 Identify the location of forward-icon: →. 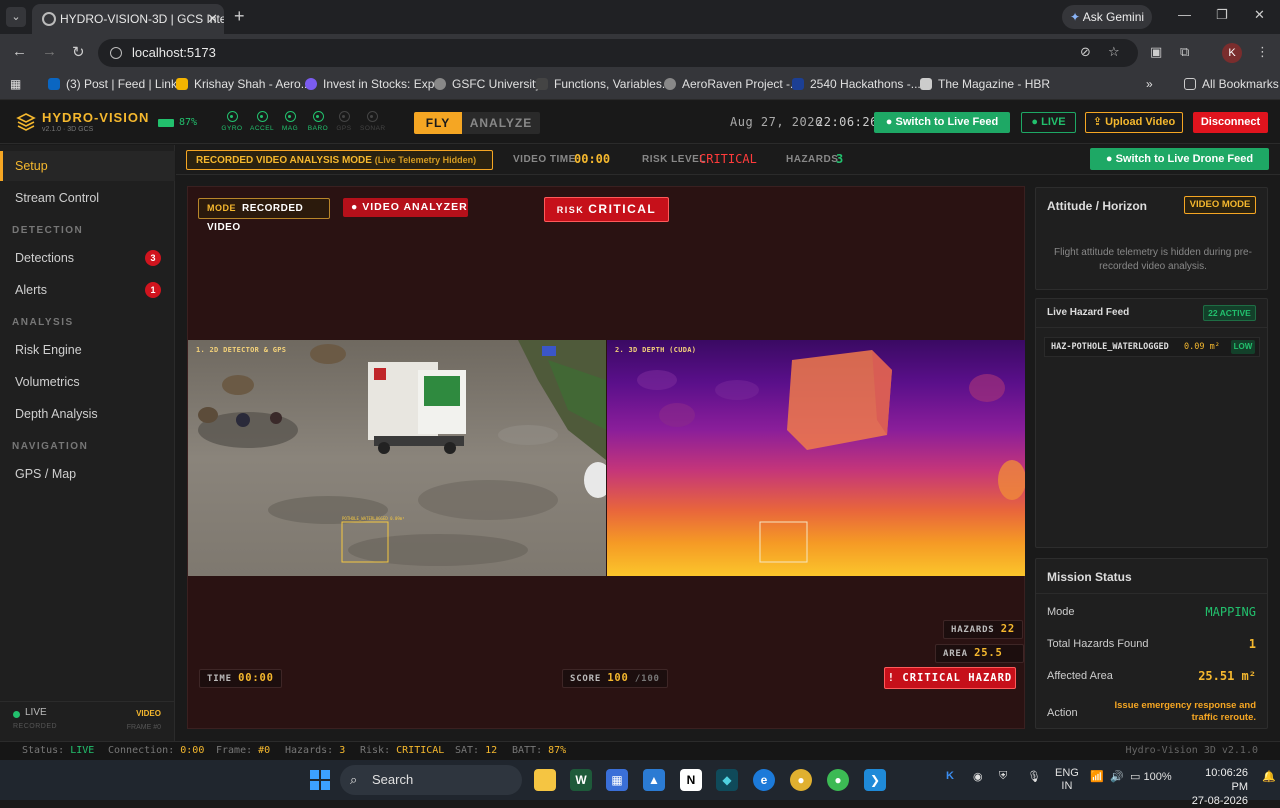
(49, 51).